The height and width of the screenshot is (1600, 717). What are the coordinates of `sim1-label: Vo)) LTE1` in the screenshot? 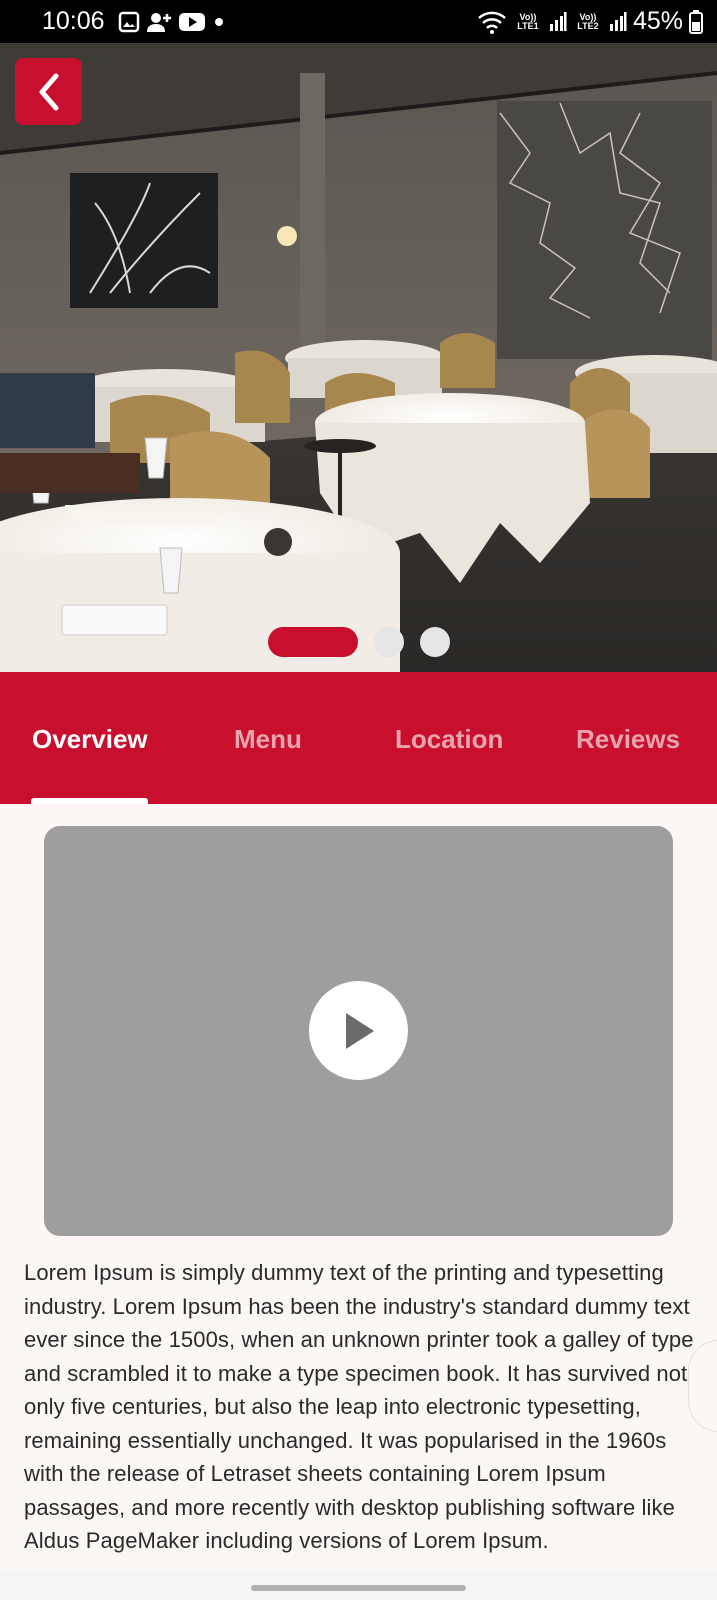 It's located at (528, 21).